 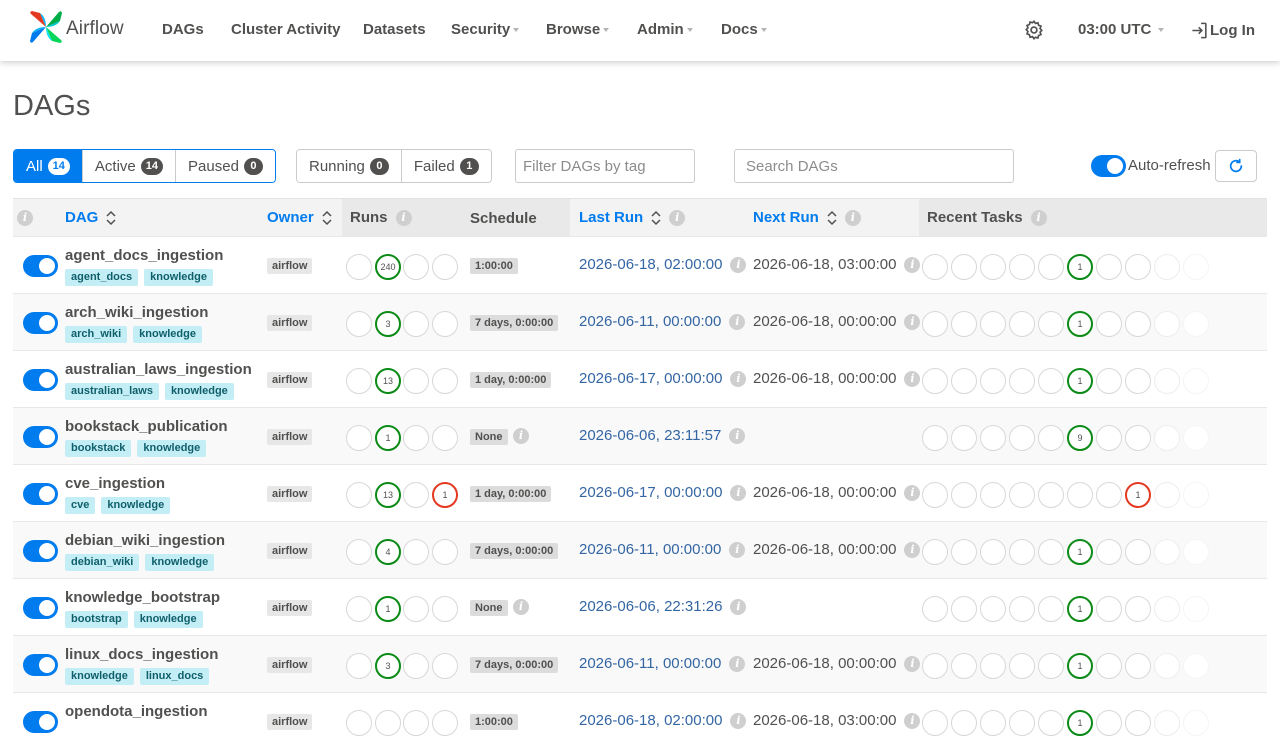 What do you see at coordinates (146, 426) in the screenshot?
I see `dag-id-link: bookstack_publication` at bounding box center [146, 426].